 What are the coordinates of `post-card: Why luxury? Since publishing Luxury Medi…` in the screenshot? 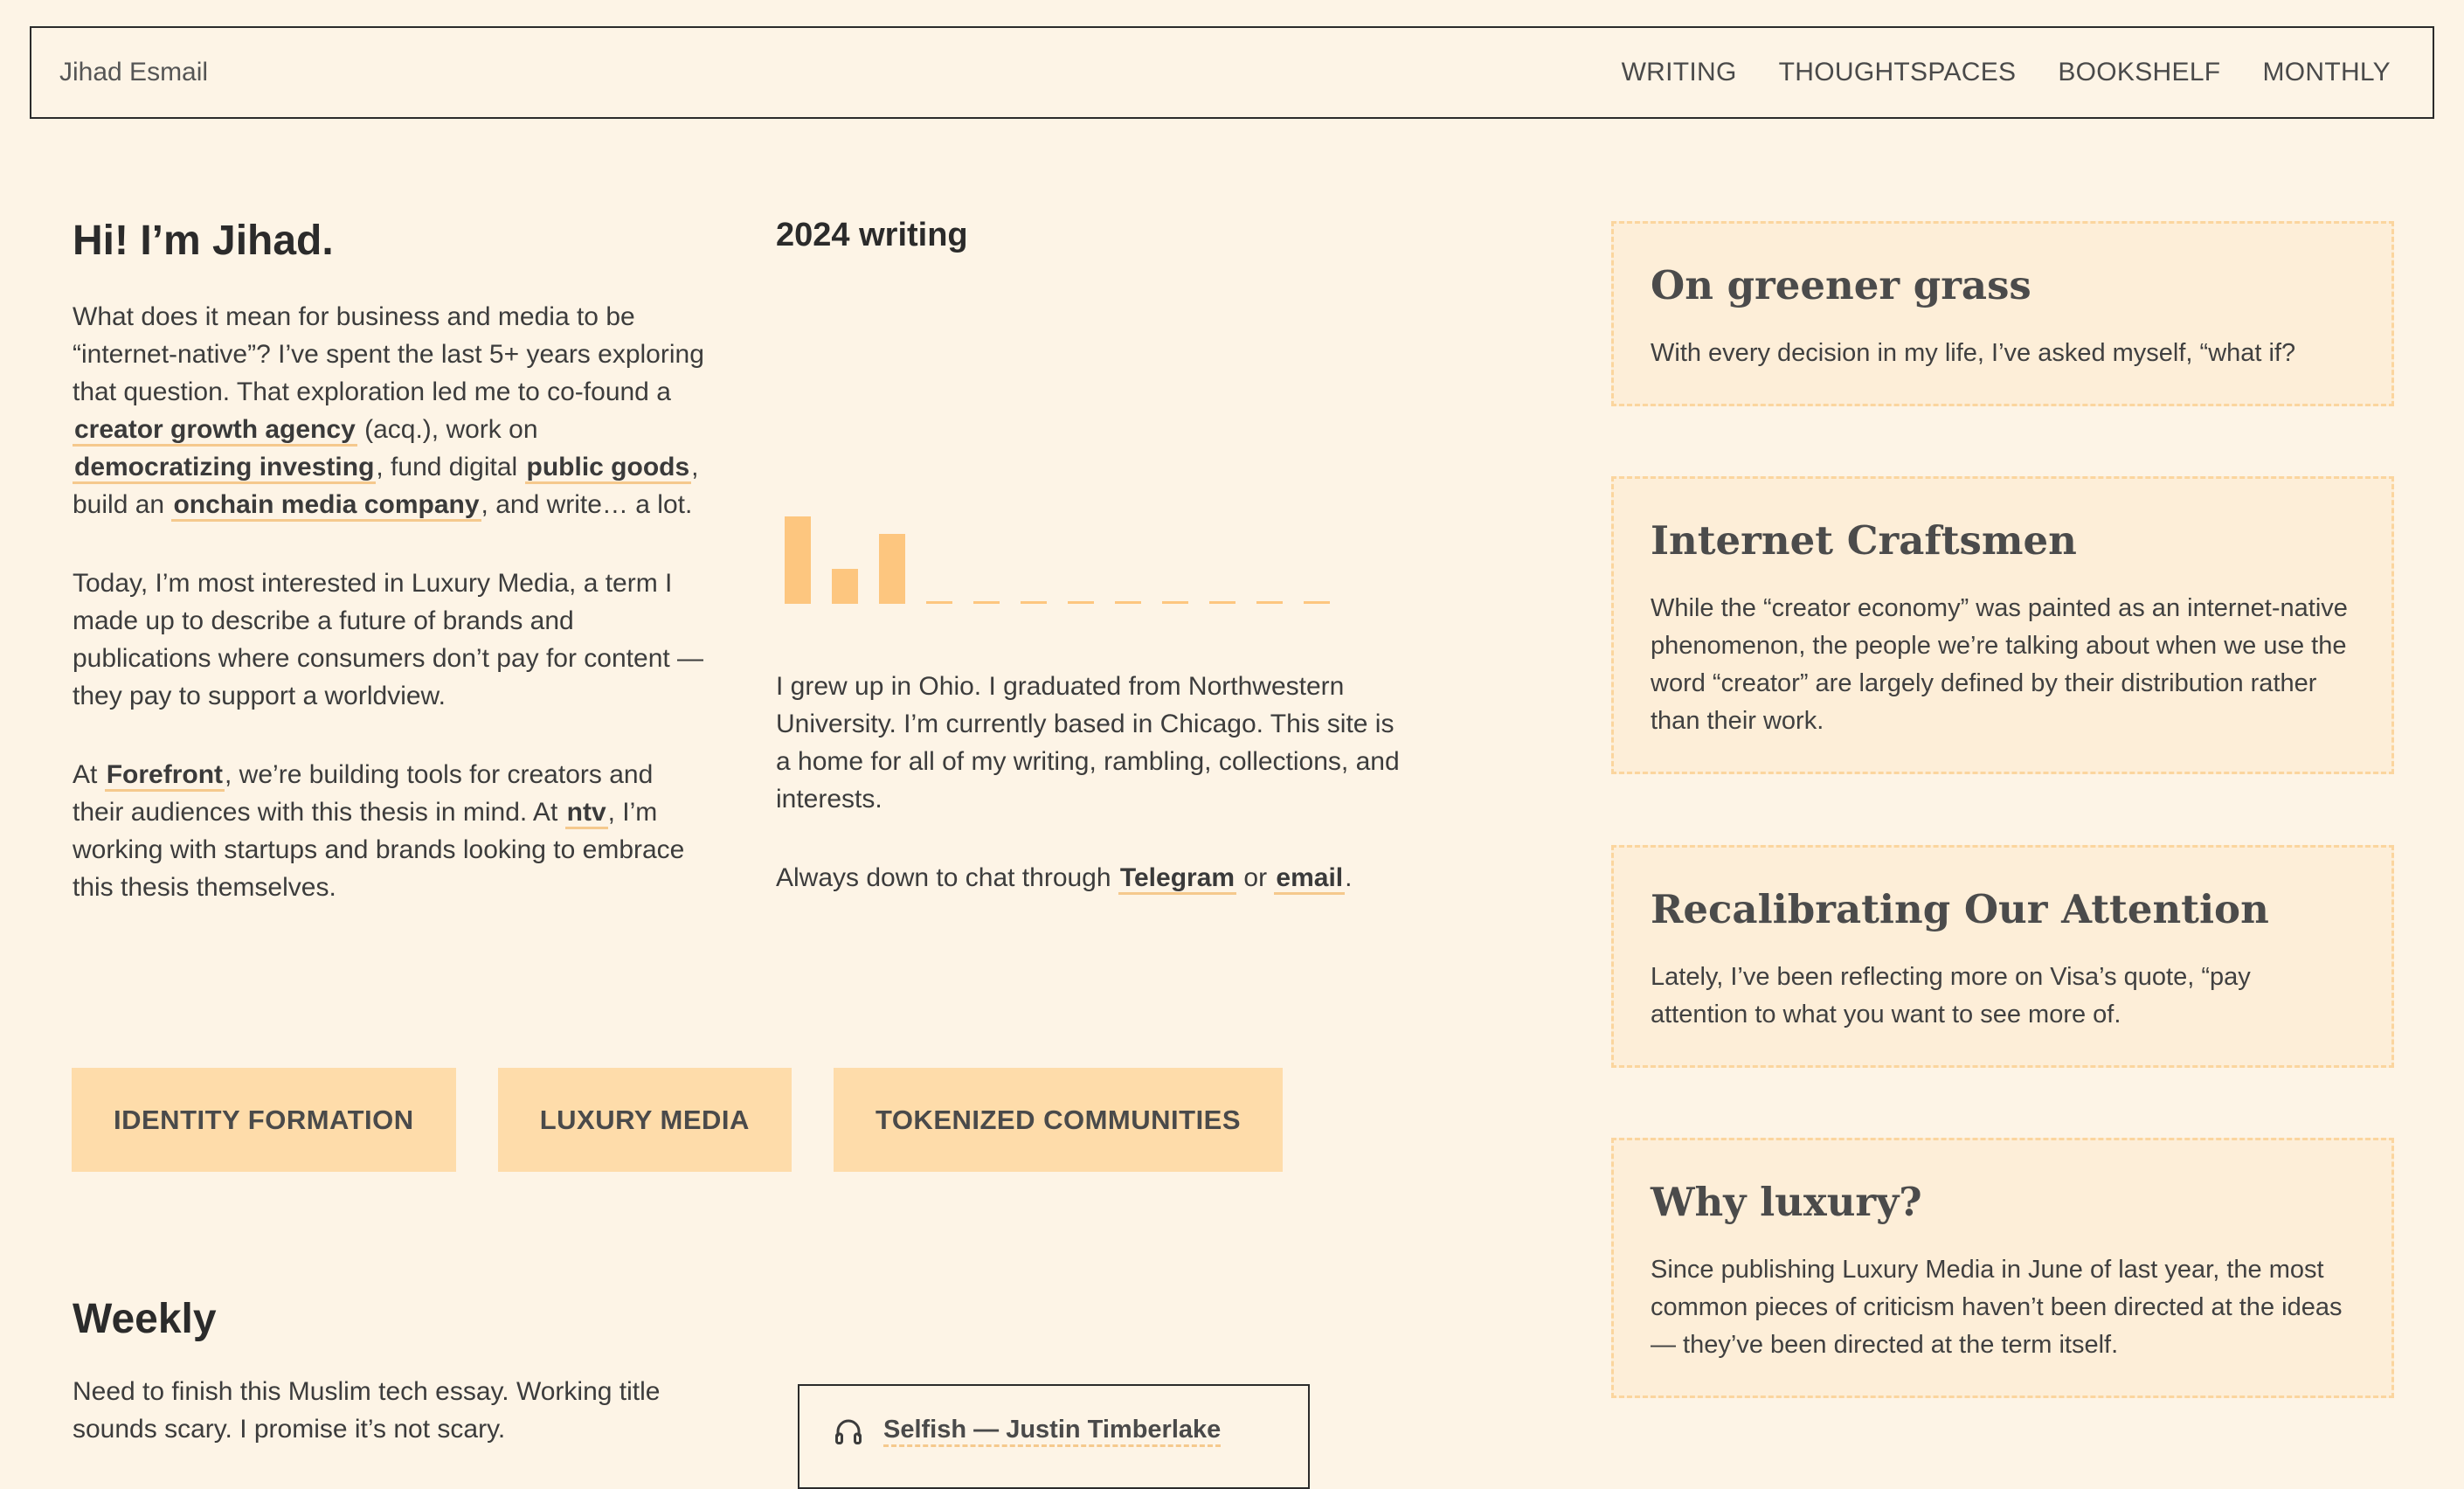 It's located at (2002, 1268).